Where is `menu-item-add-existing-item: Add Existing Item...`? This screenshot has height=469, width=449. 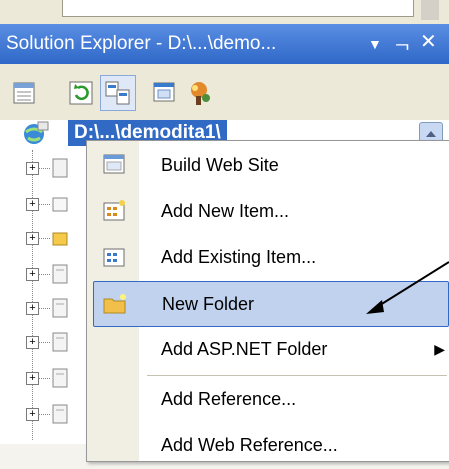 menu-item-add-existing-item: Add Existing Item... is located at coordinates (268, 258).